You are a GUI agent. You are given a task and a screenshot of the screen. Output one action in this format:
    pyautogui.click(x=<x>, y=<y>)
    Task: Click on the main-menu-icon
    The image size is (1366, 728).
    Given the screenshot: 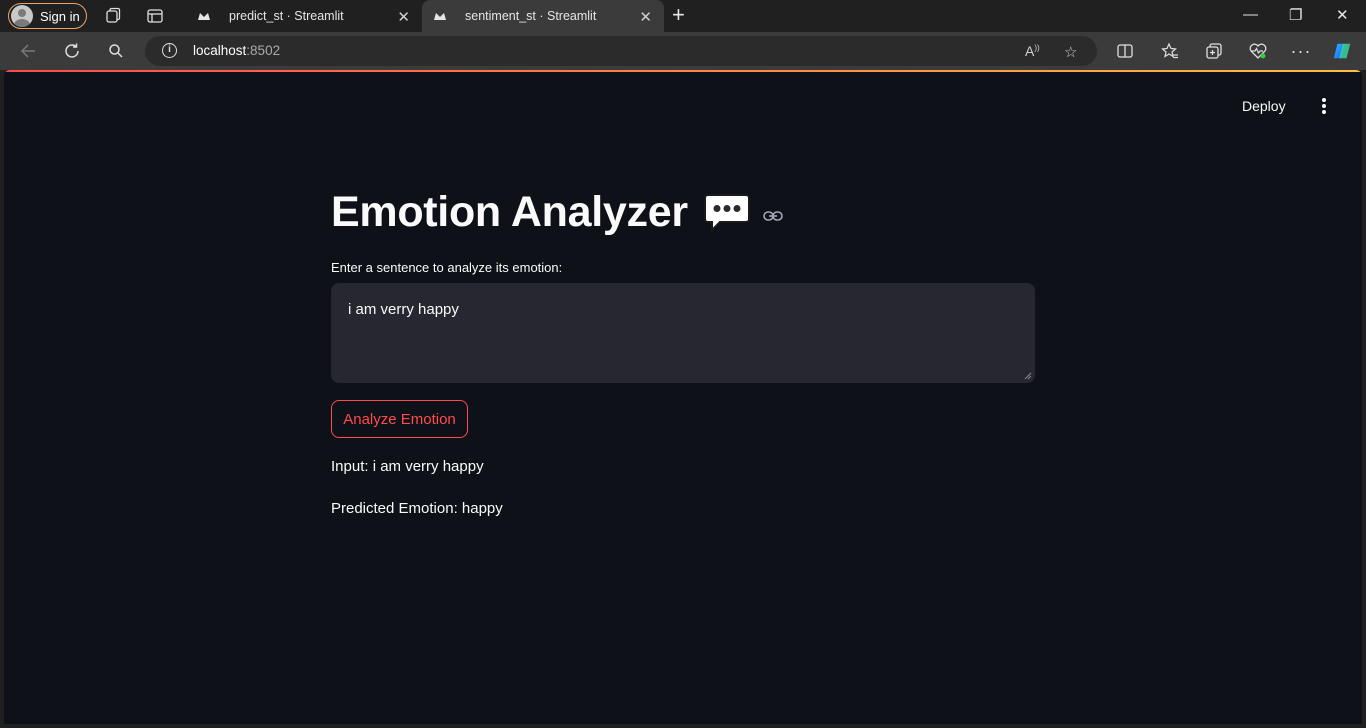 What is the action you would take?
    pyautogui.click(x=1324, y=106)
    